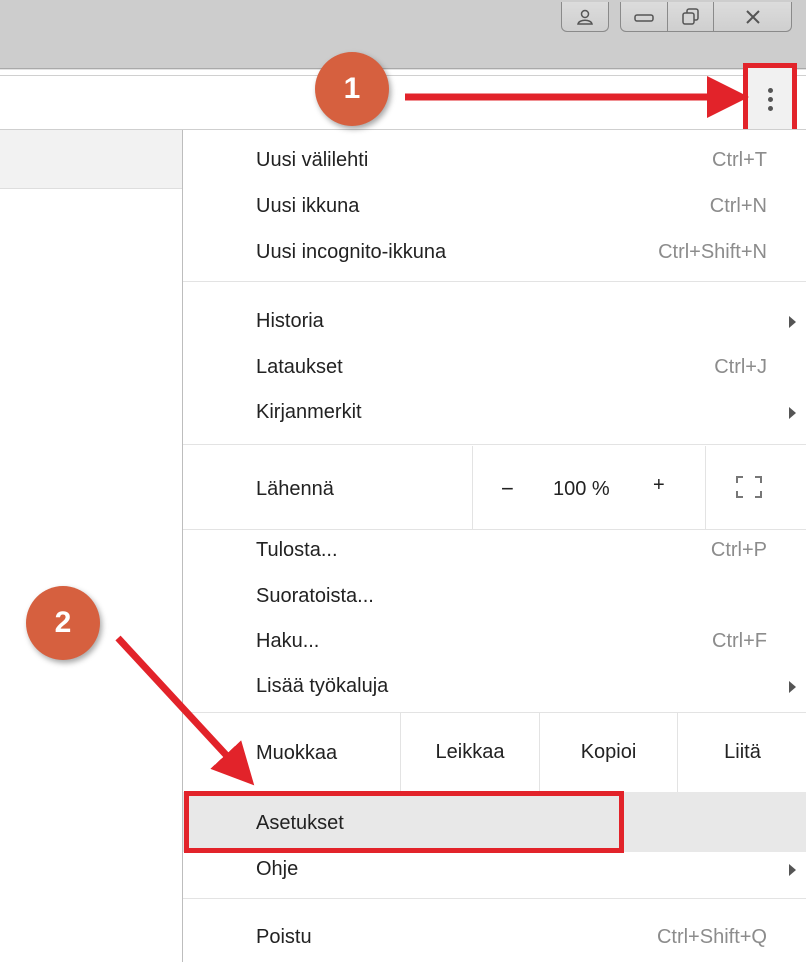 This screenshot has width=806, height=962. I want to click on minimize-icon, so click(644, 17).